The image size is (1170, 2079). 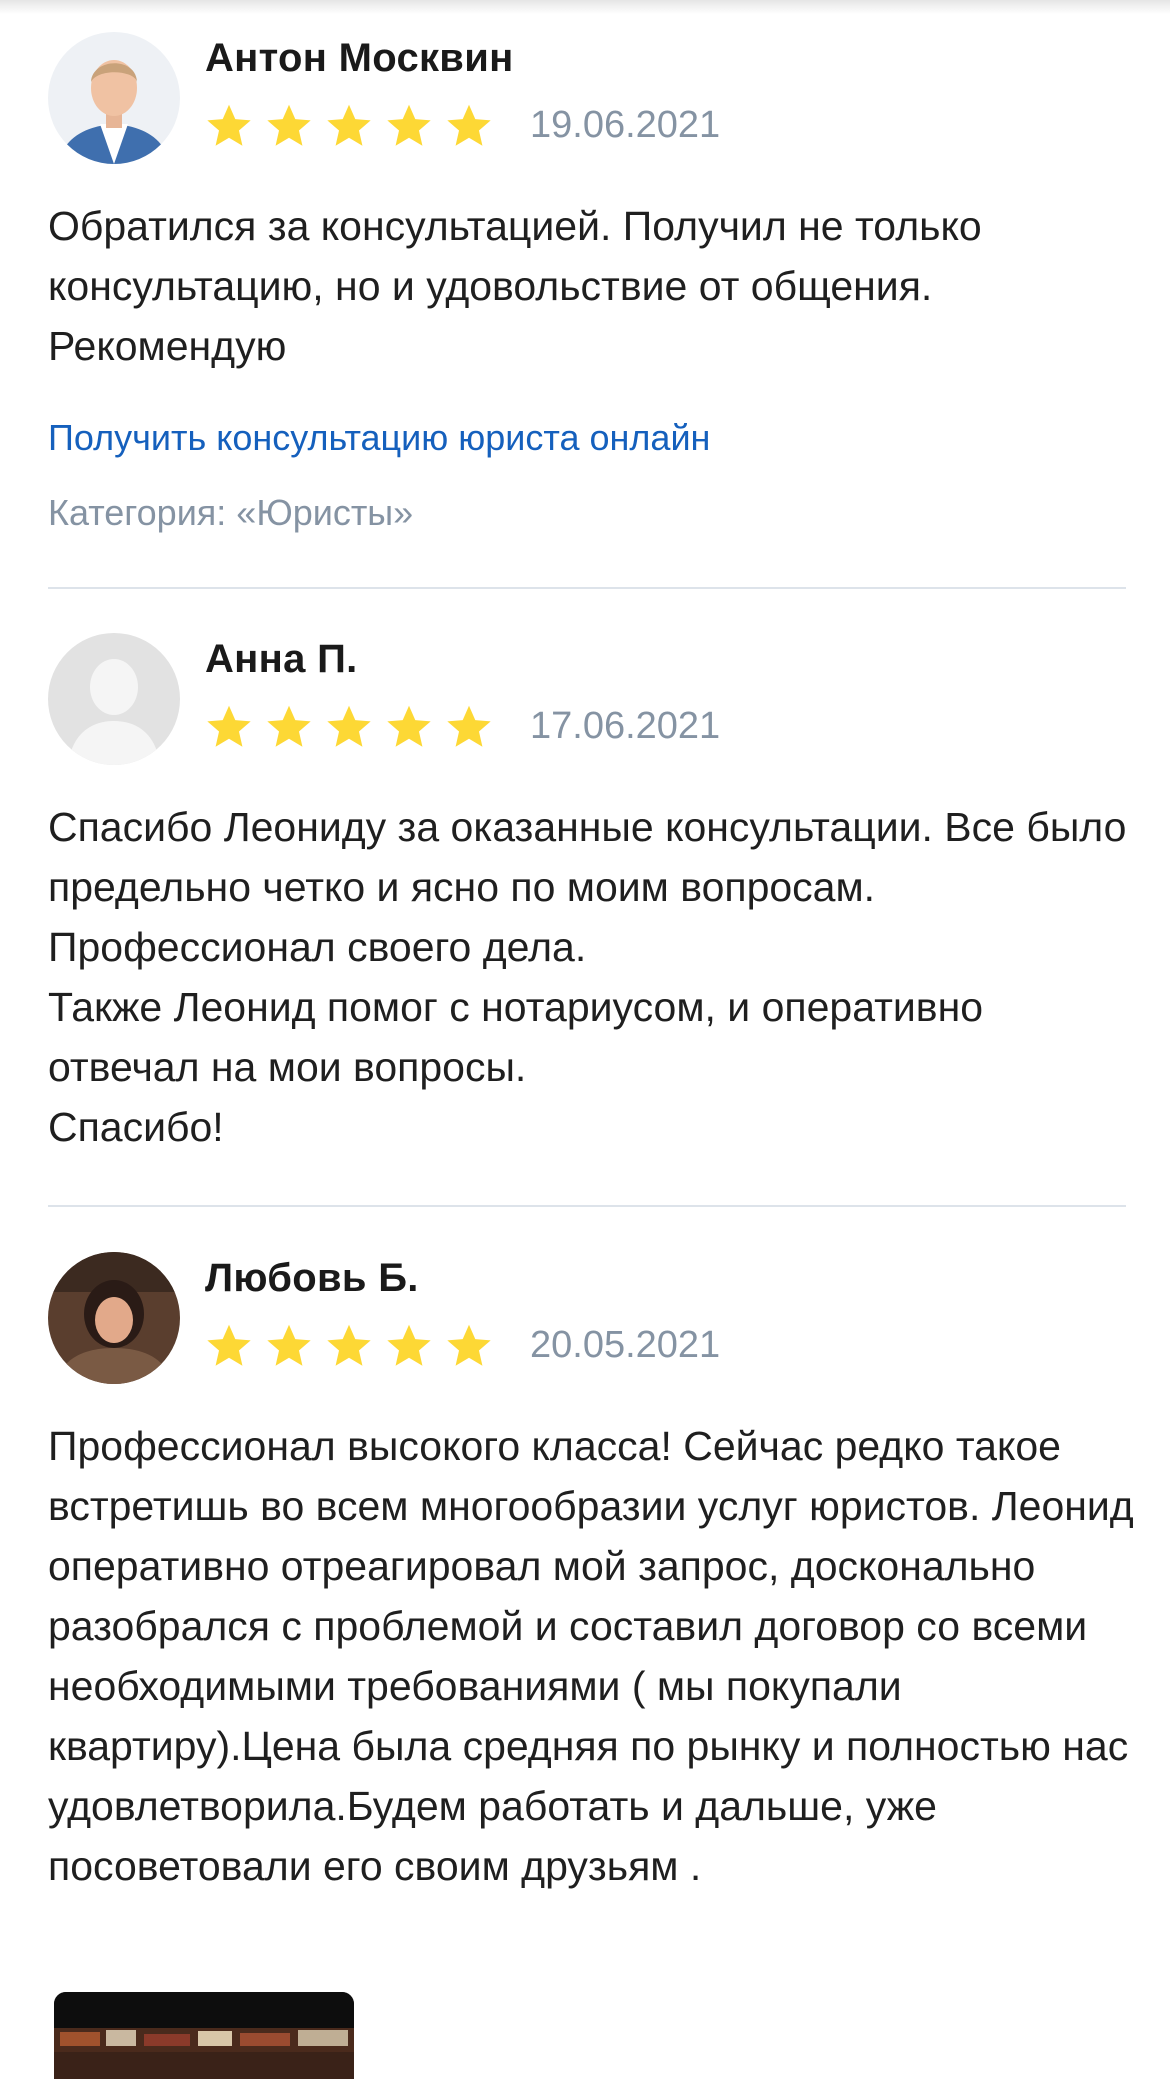 I want to click on top-shadow, so click(x=585, y=7).